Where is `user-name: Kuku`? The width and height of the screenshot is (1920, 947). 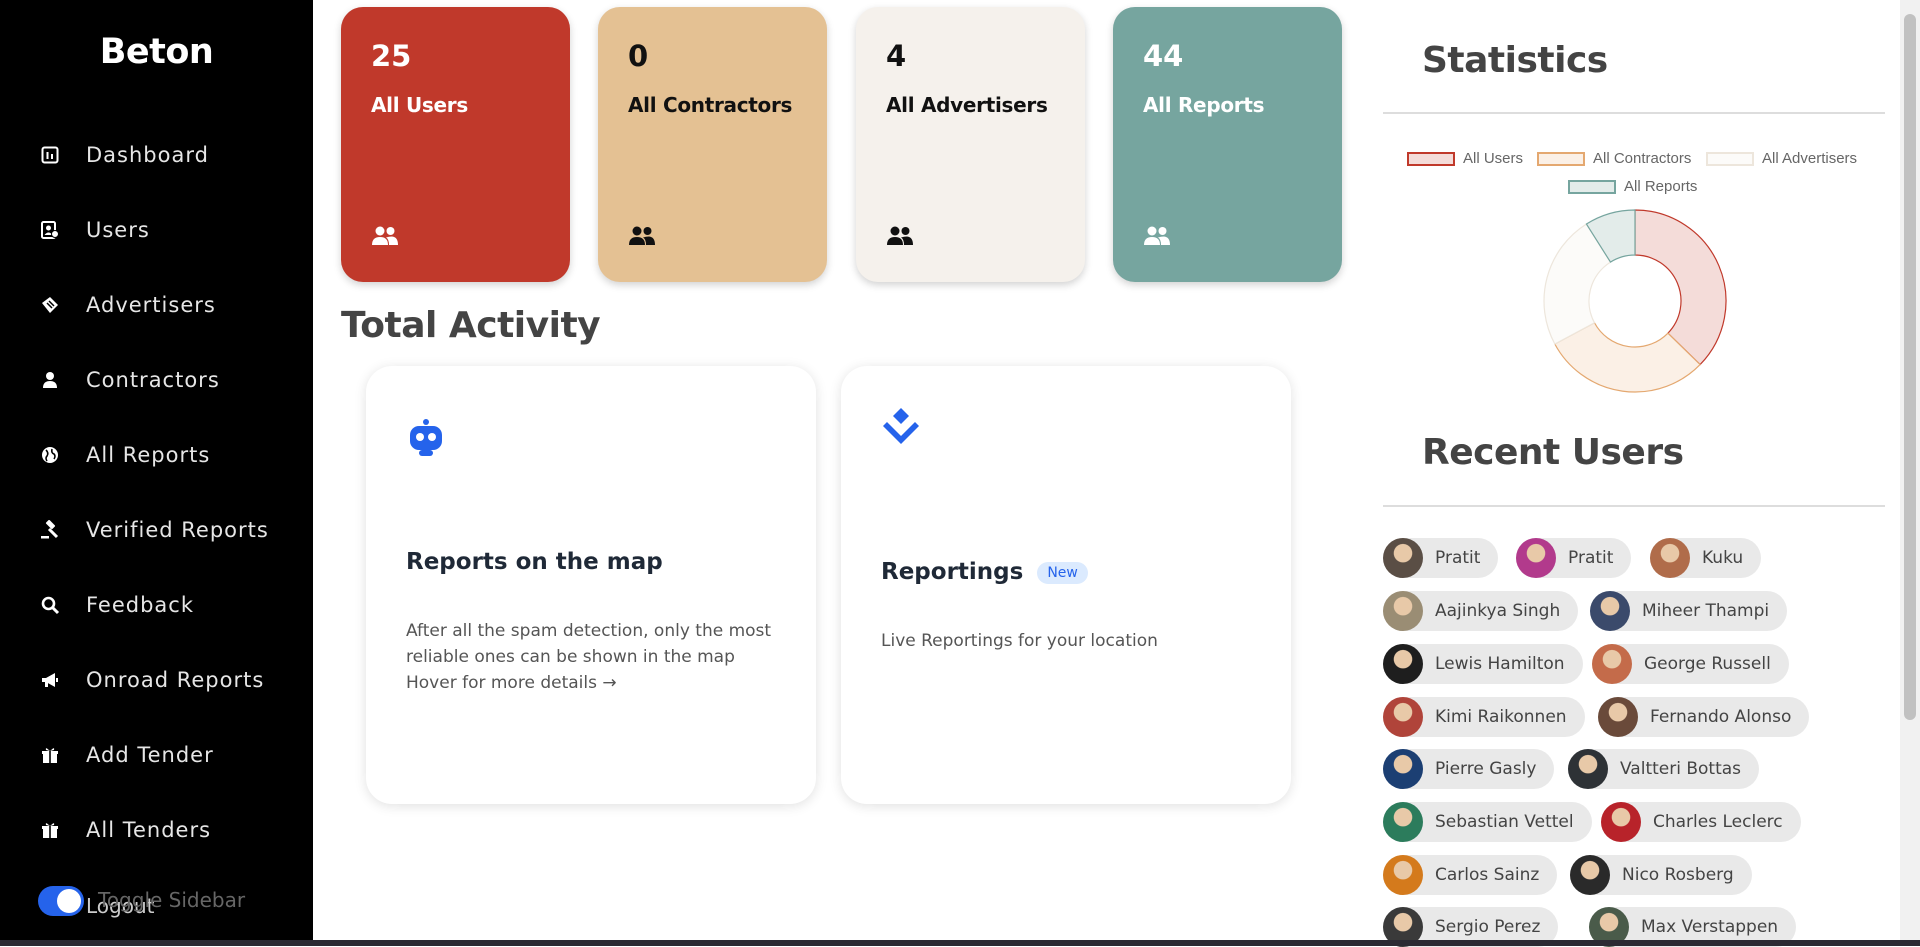 user-name: Kuku is located at coordinates (1723, 558).